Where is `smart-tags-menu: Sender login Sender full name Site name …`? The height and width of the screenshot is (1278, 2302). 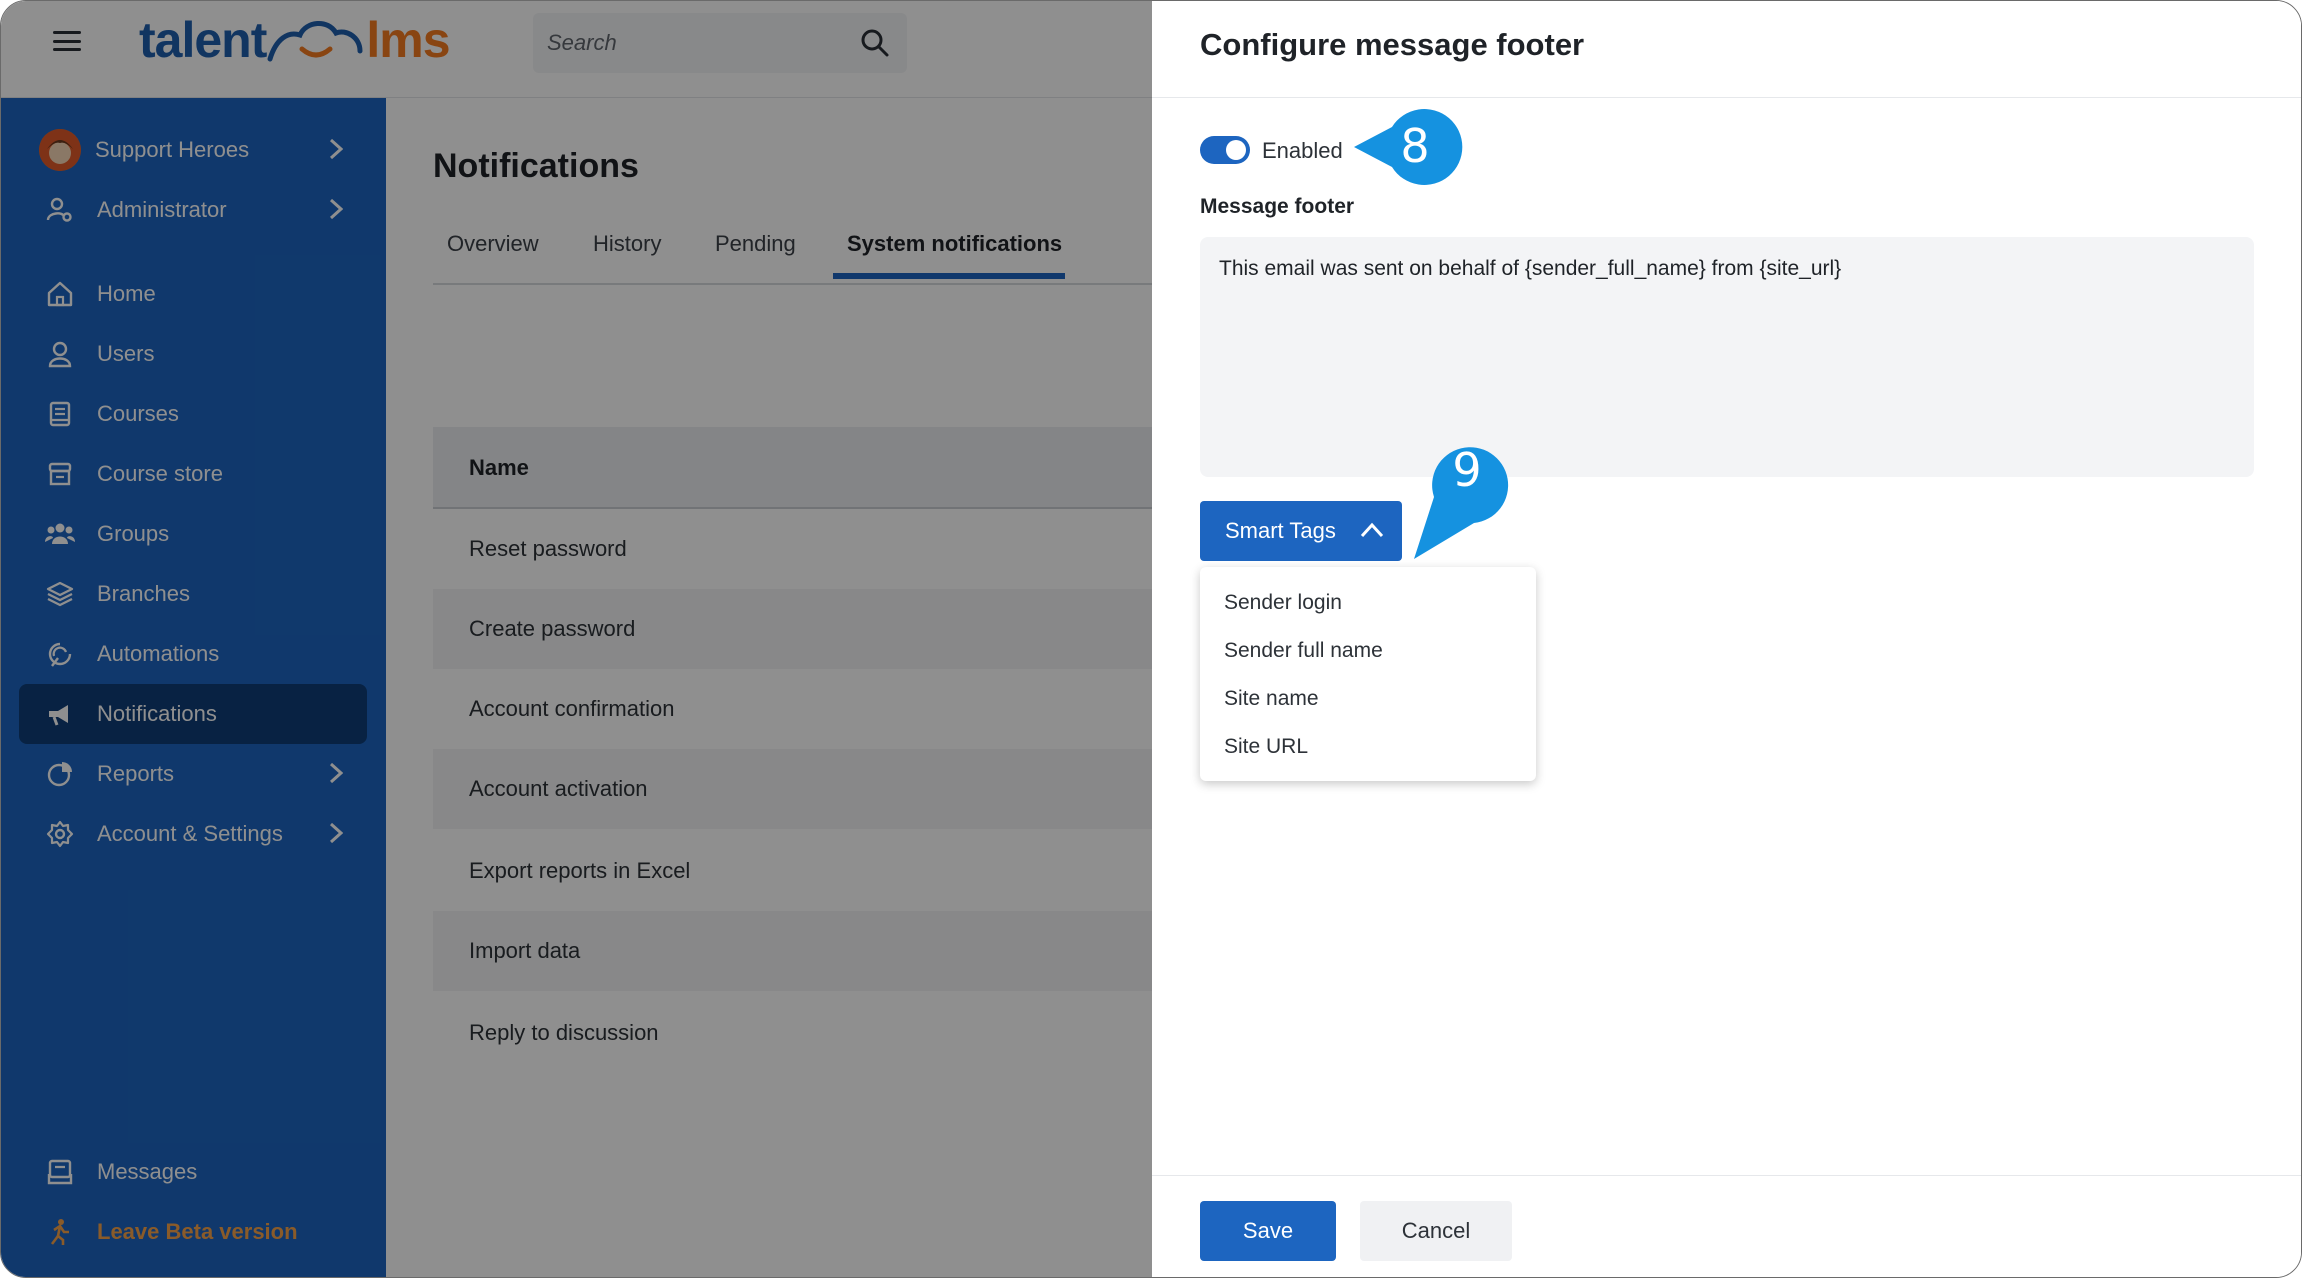 smart-tags-menu: Sender login Sender full name Site name … is located at coordinates (1368, 674).